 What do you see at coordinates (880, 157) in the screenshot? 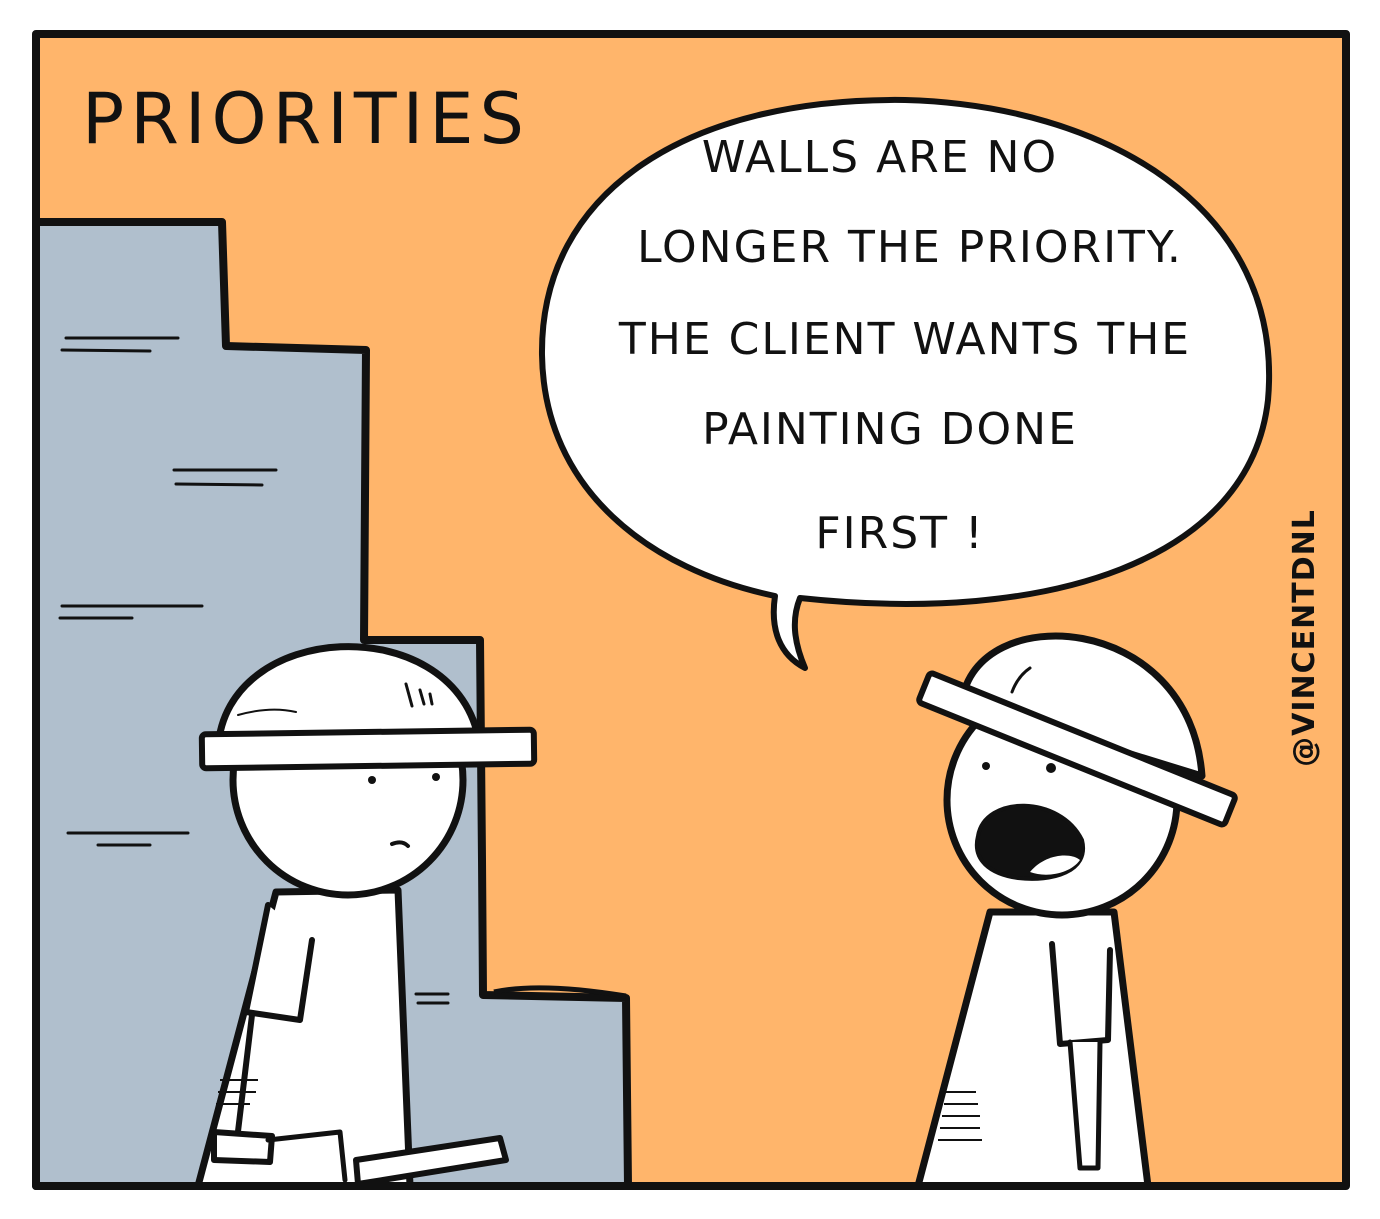
I see `speech-line-1: WALLS ARE NO` at bounding box center [880, 157].